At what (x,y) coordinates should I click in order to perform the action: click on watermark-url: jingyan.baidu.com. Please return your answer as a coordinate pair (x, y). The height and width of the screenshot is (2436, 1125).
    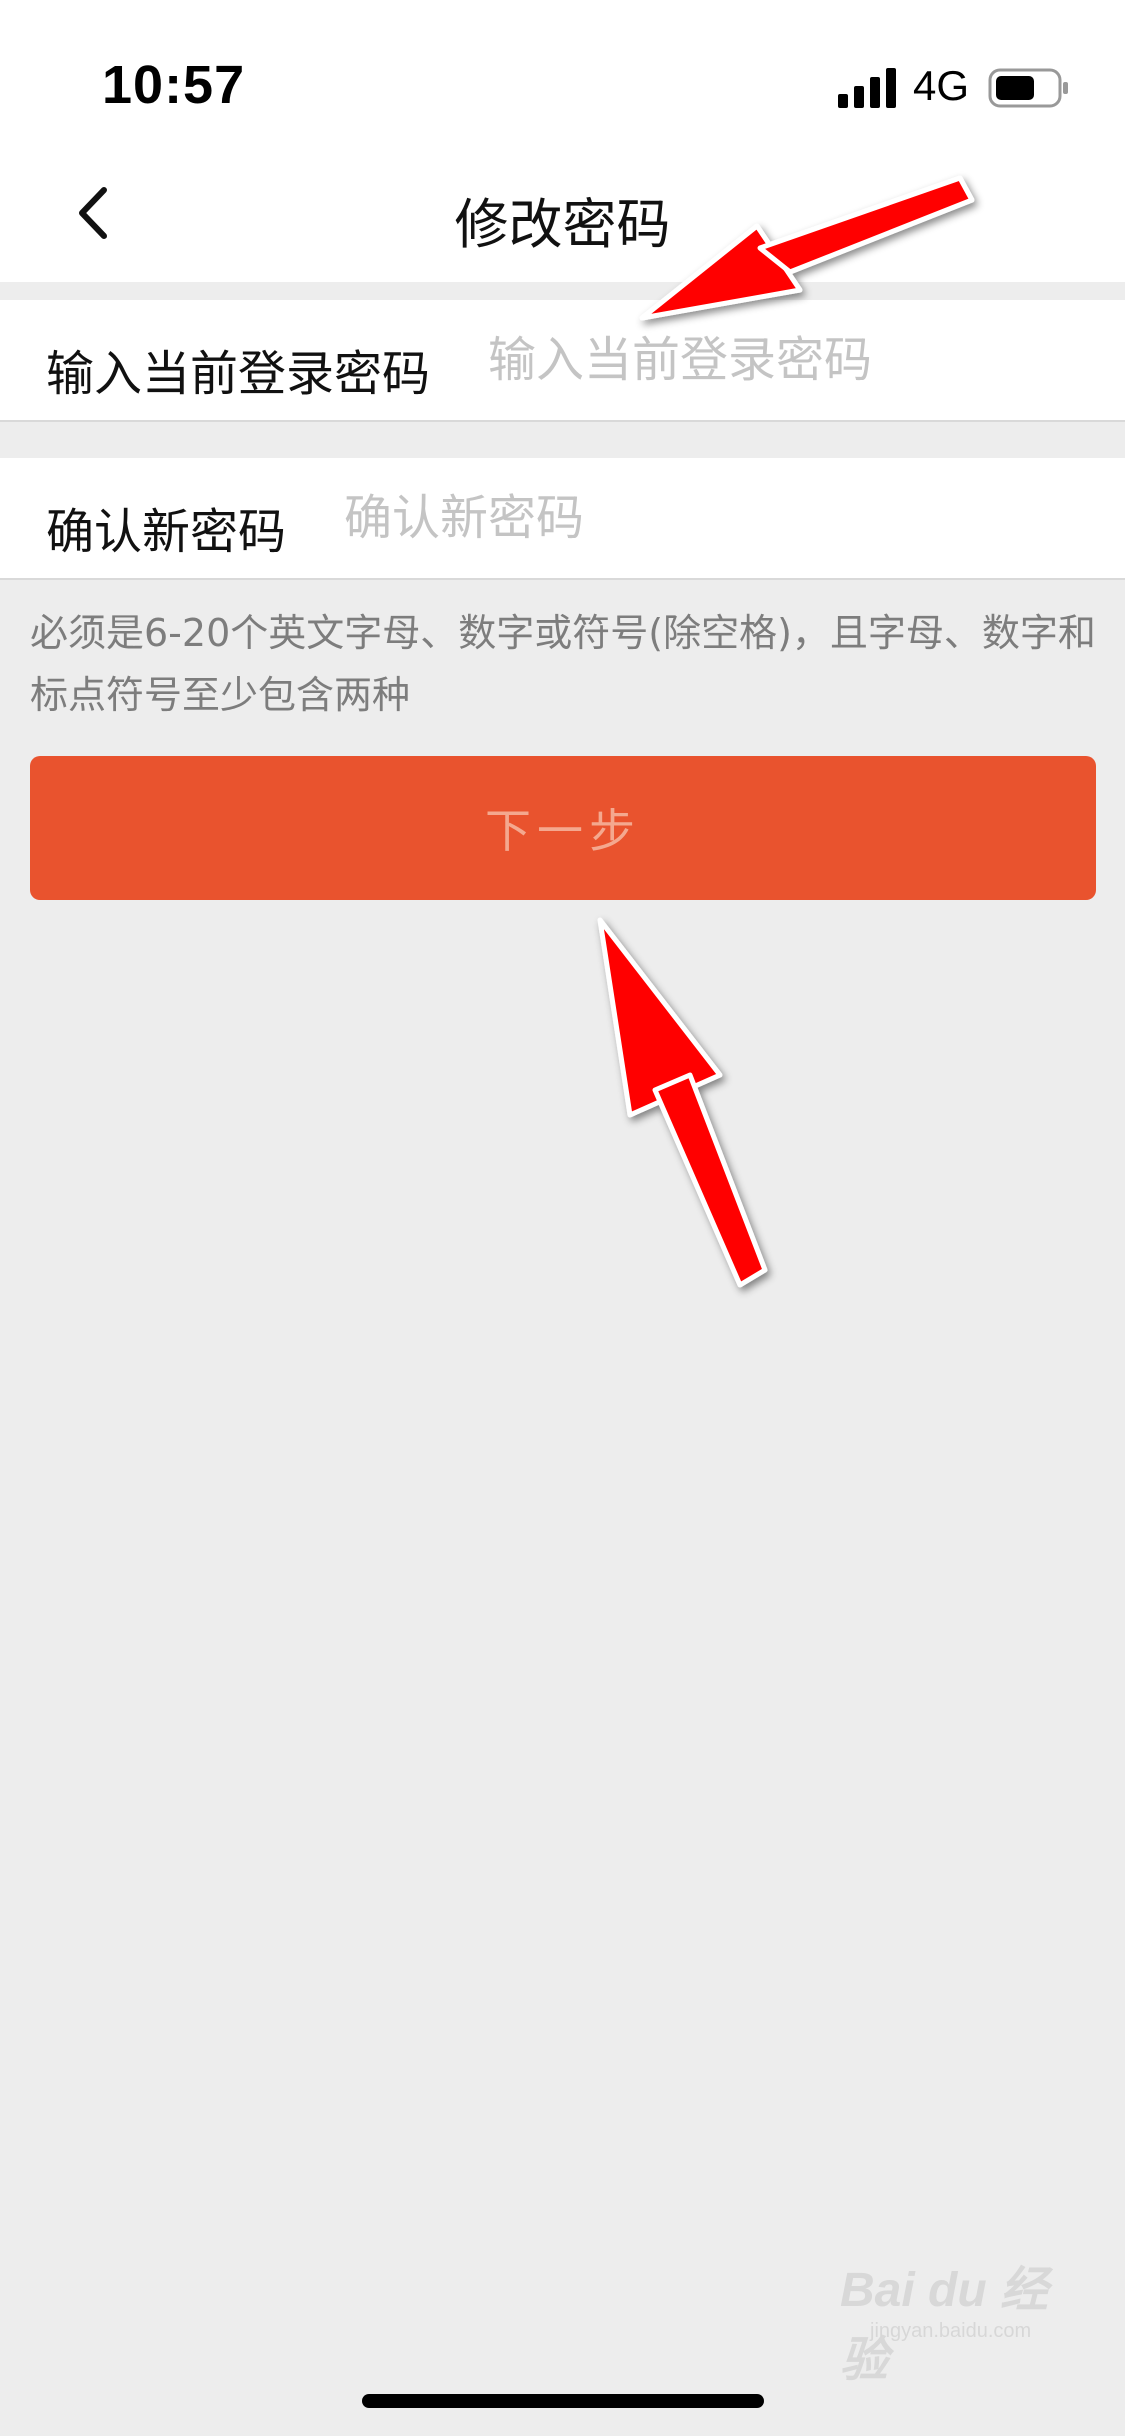
    Looking at the image, I should click on (951, 2331).